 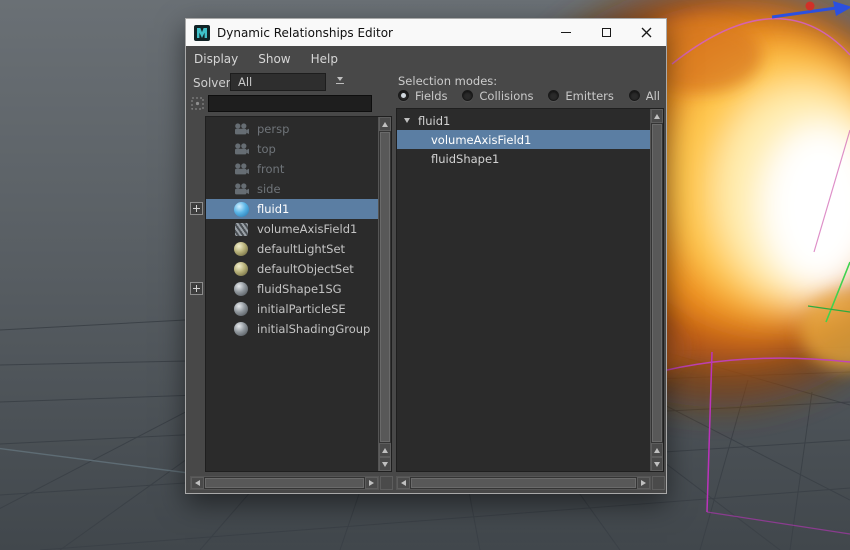 I want to click on list-item-label: defaultObjectSet, so click(x=305, y=269).